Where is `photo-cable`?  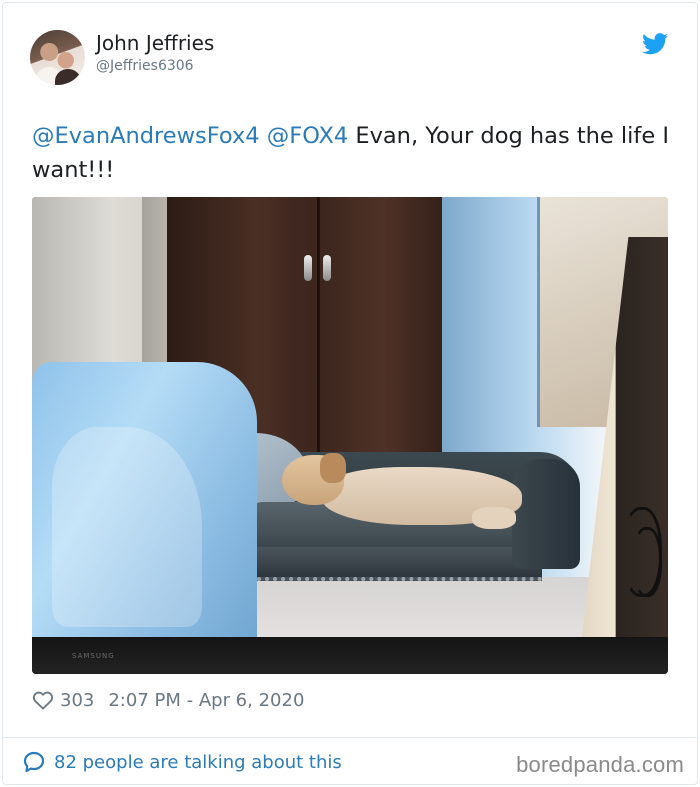
photo-cable is located at coordinates (647, 562).